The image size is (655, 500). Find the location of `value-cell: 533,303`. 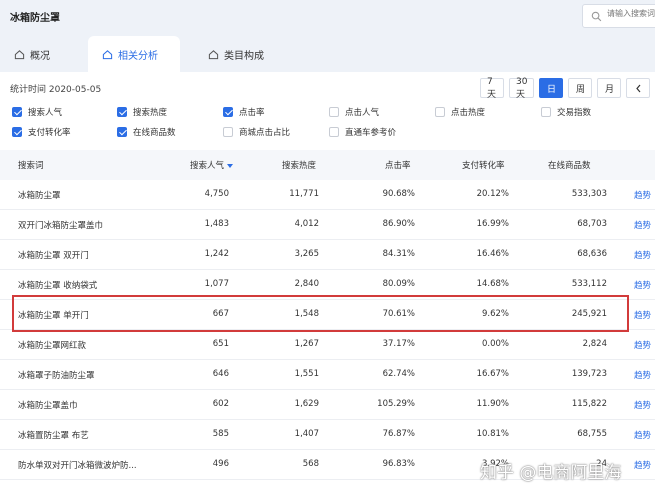

value-cell: 533,303 is located at coordinates (589, 194).